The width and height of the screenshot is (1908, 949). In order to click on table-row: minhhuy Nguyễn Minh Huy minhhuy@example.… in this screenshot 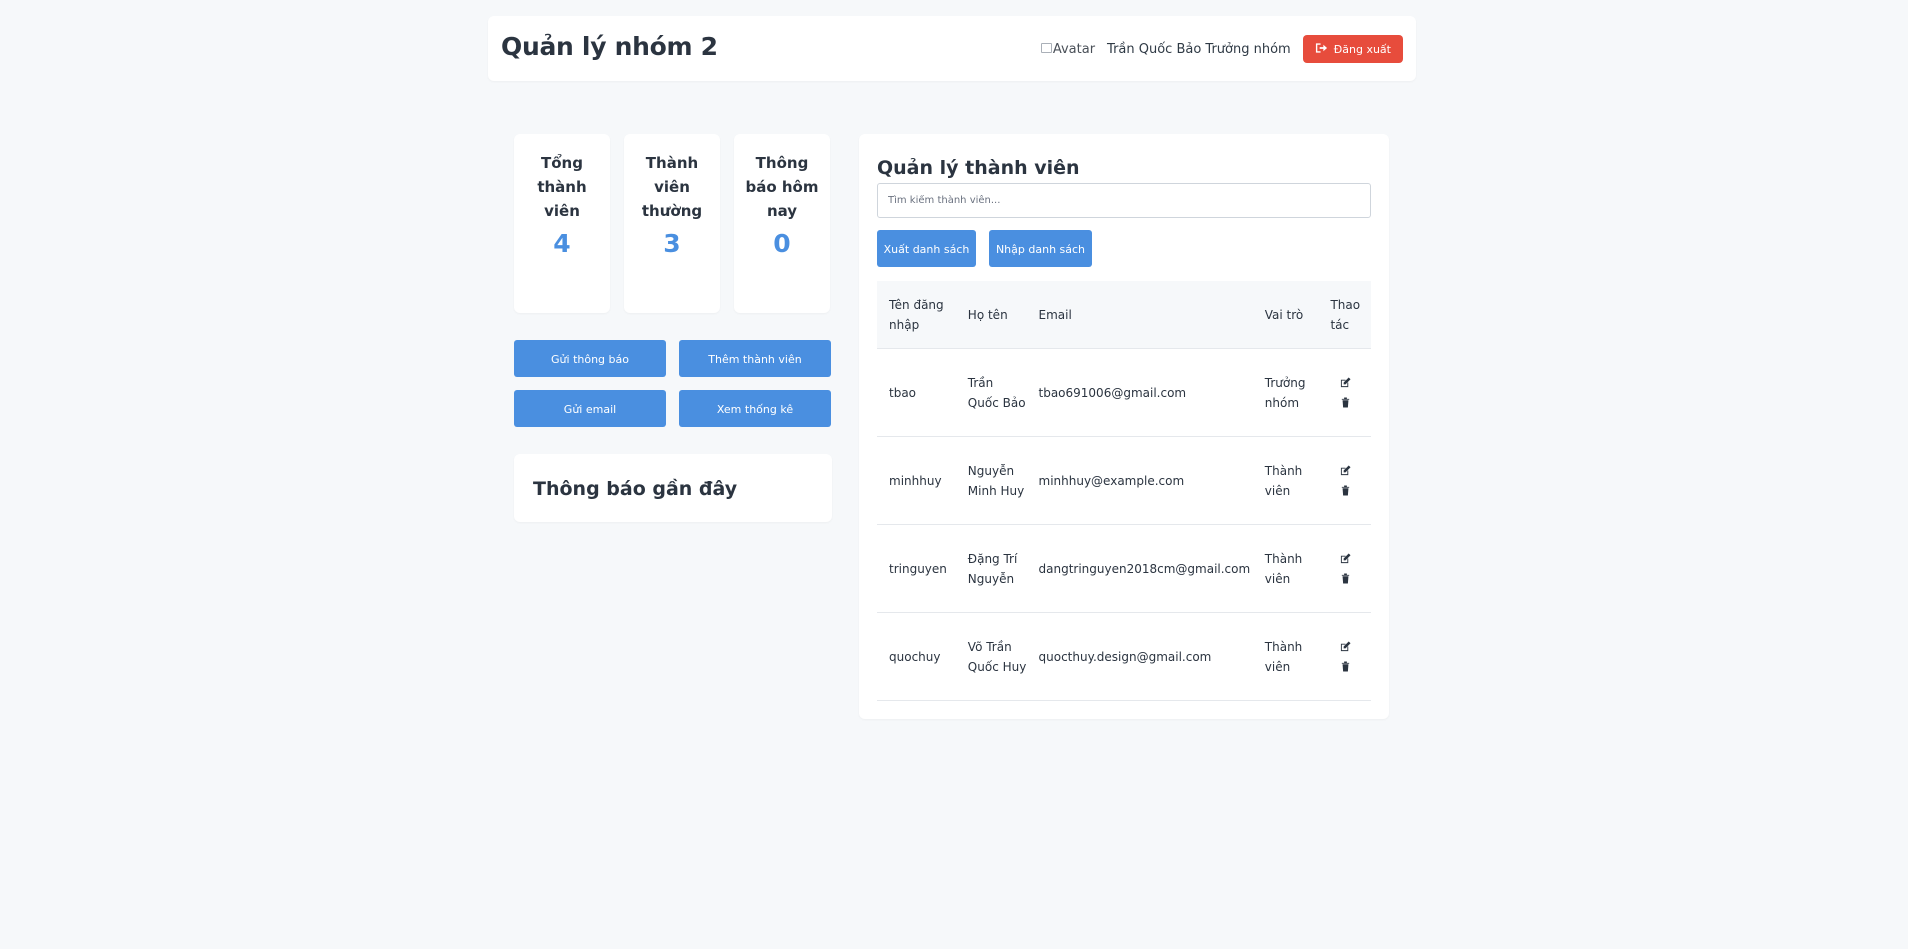, I will do `click(1124, 480)`.